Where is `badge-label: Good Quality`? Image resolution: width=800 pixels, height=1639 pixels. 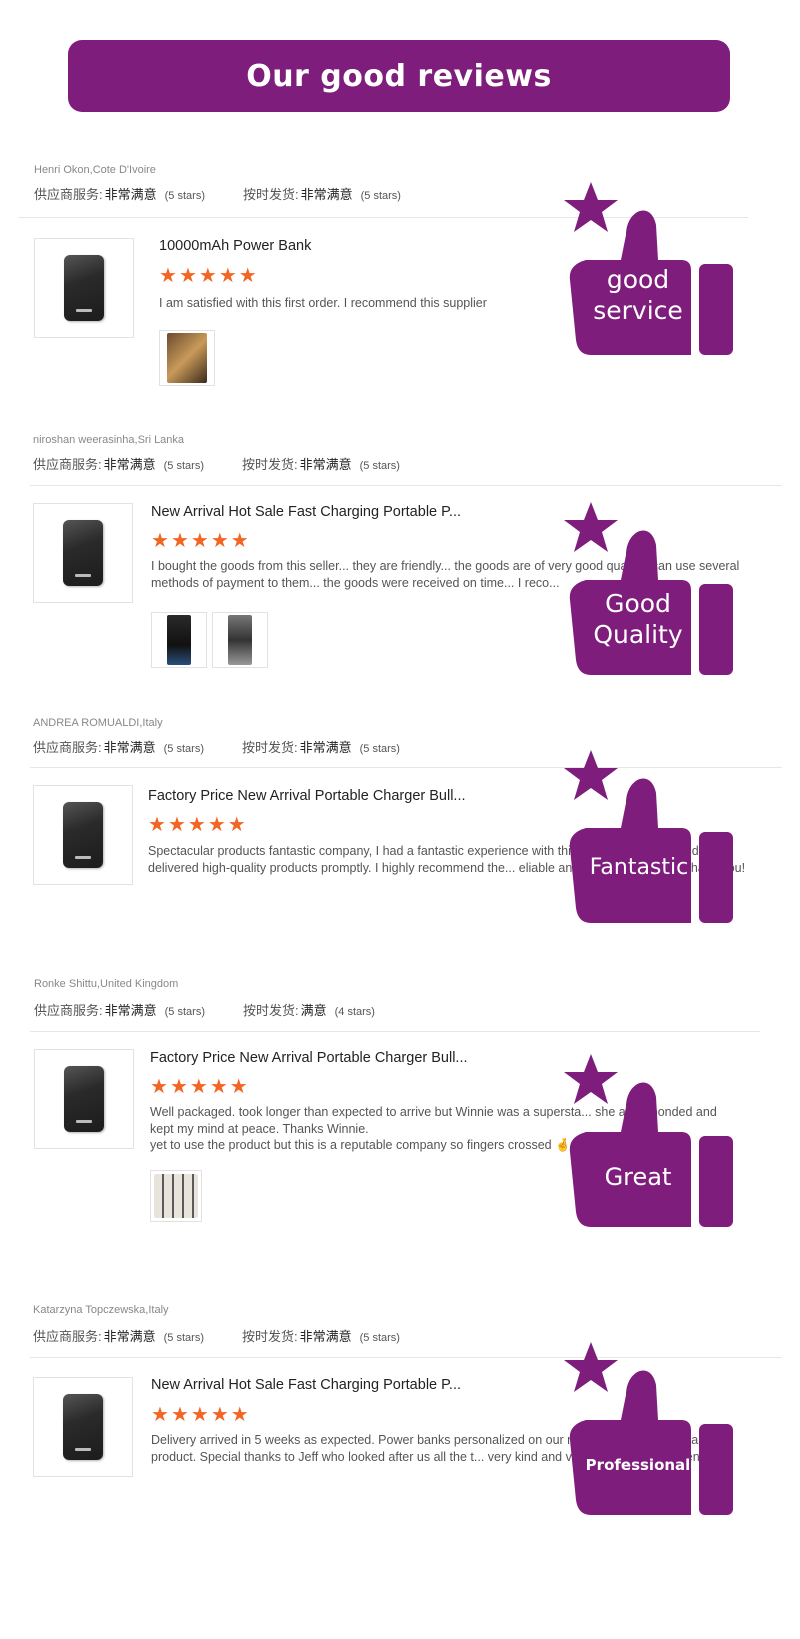
badge-label: Good Quality is located at coordinates (638, 619).